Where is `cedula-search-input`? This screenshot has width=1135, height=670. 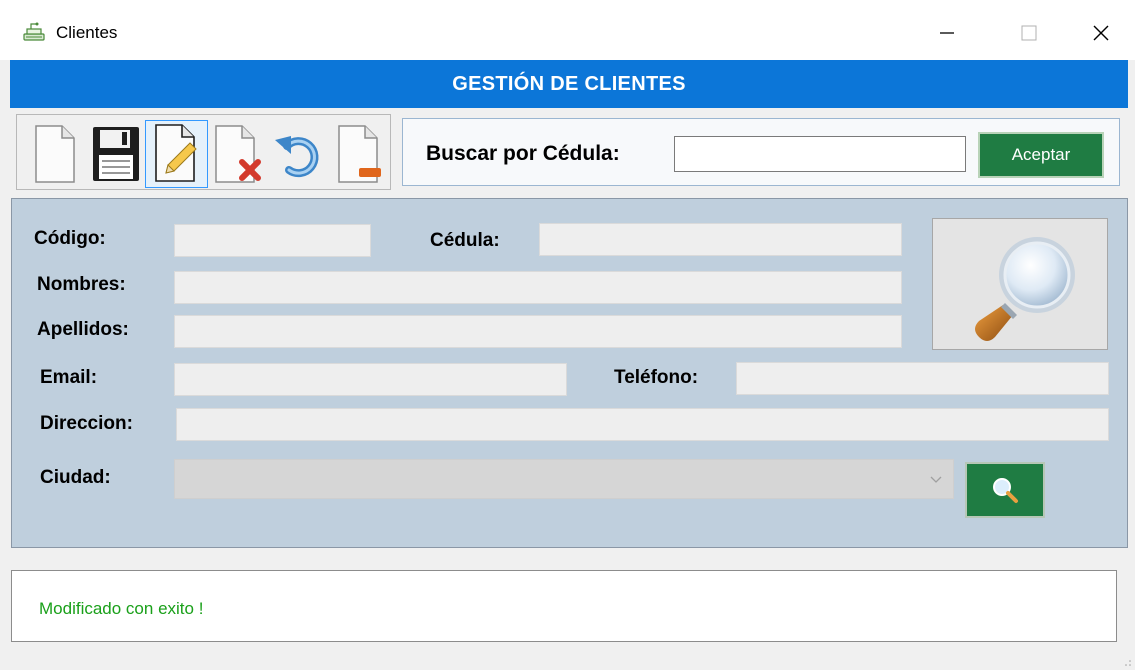 cedula-search-input is located at coordinates (820, 154).